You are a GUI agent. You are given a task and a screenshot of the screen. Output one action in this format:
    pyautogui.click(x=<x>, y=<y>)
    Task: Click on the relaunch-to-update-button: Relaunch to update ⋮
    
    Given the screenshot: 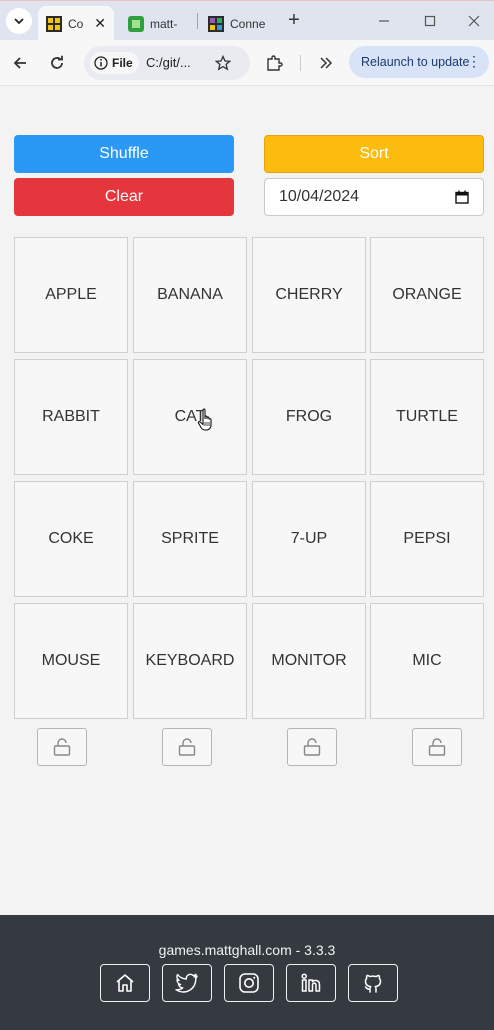 What is the action you would take?
    pyautogui.click(x=419, y=62)
    